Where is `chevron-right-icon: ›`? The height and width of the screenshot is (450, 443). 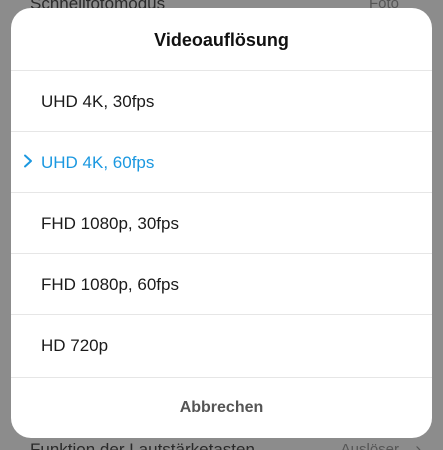 chevron-right-icon: › is located at coordinates (418, 444).